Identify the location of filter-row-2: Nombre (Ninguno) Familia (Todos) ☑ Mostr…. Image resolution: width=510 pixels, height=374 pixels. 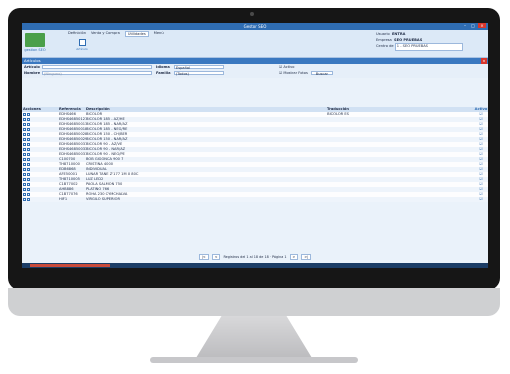
(178, 73).